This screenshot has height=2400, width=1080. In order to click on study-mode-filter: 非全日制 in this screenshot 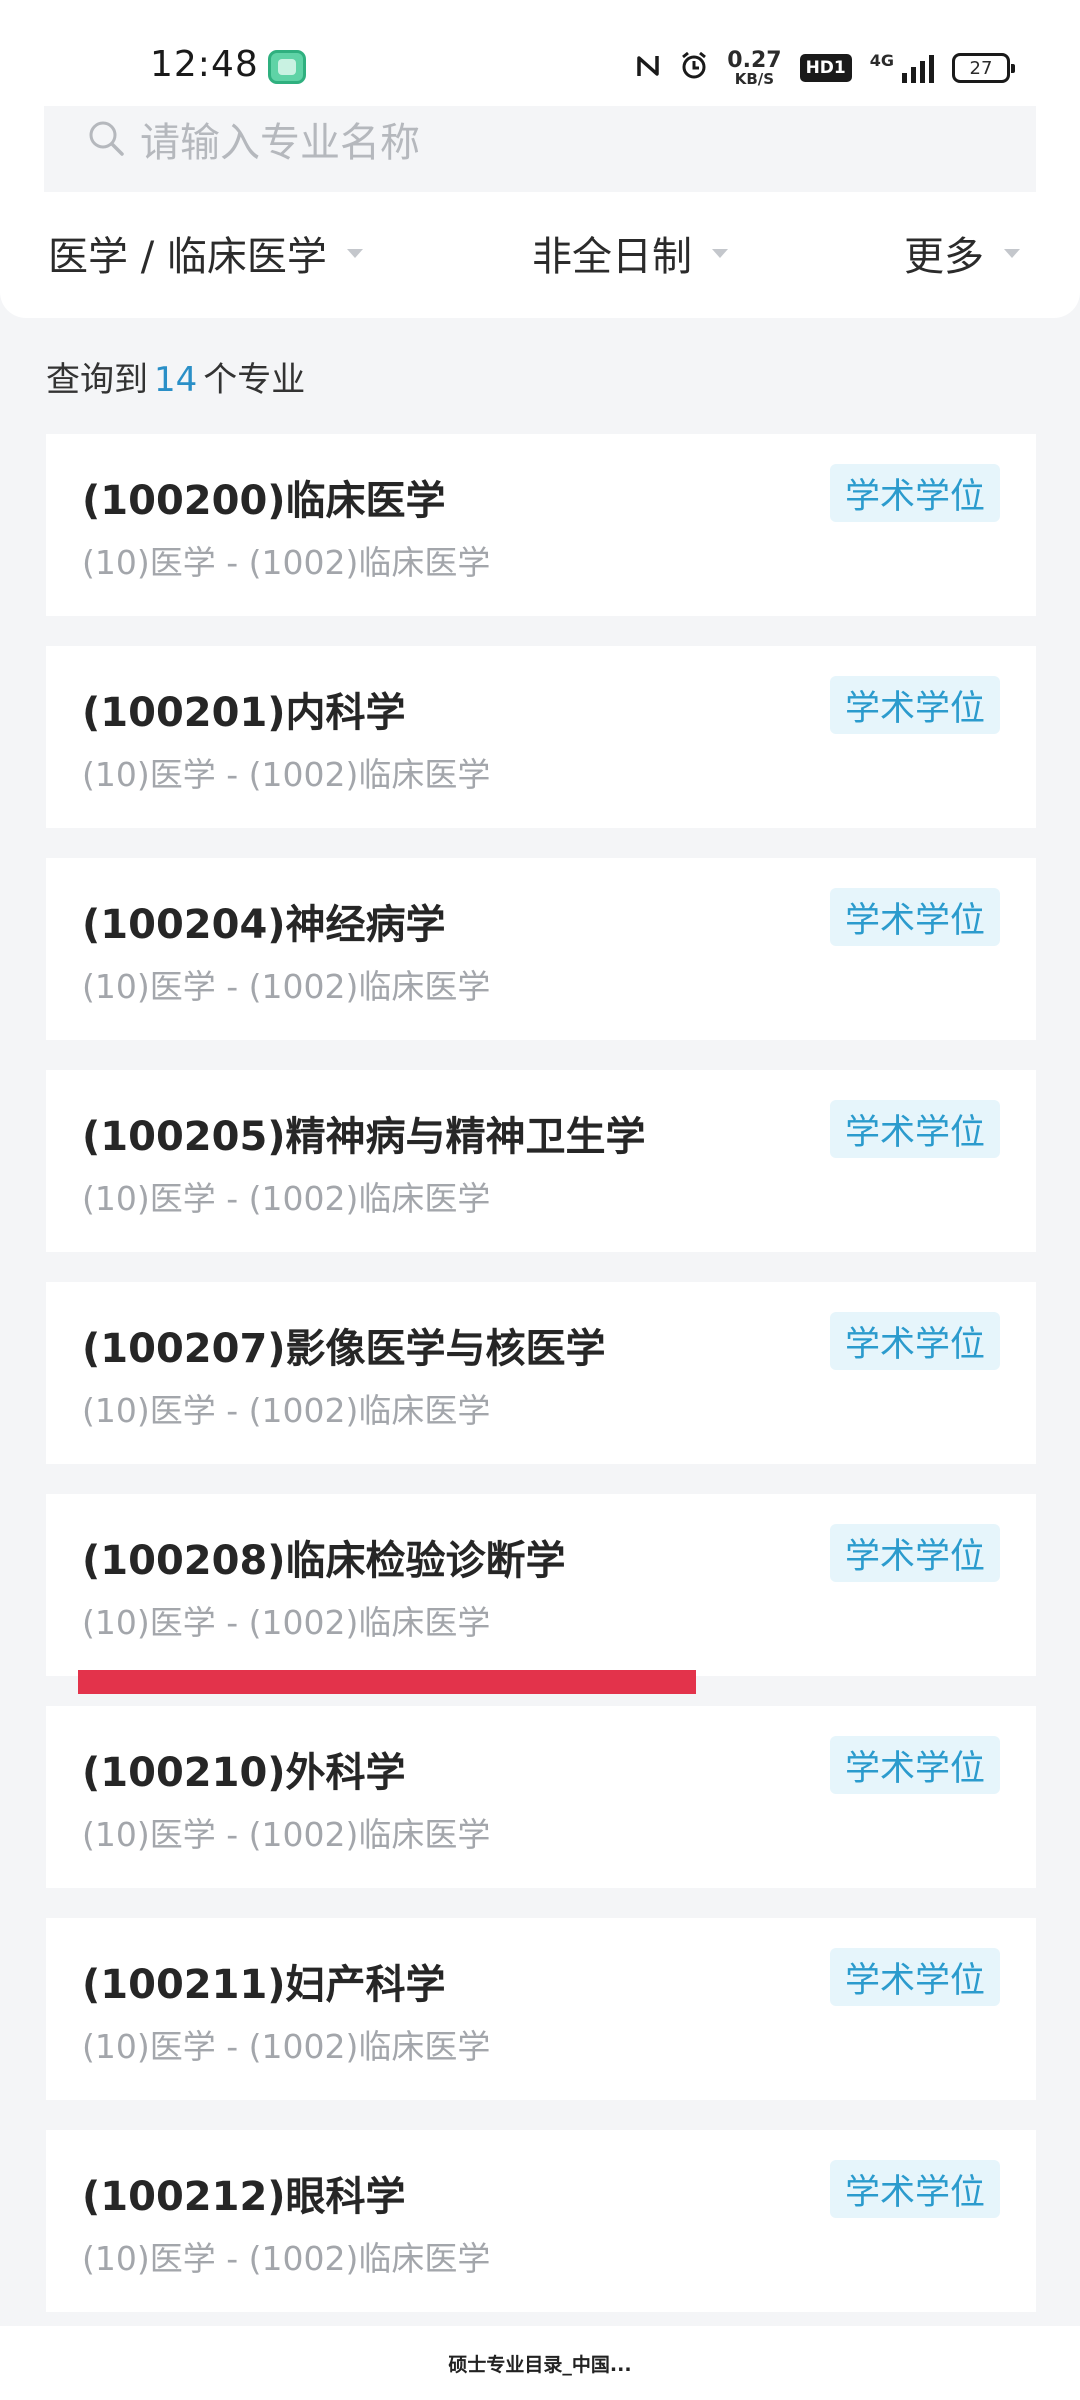, I will do `click(630, 253)`.